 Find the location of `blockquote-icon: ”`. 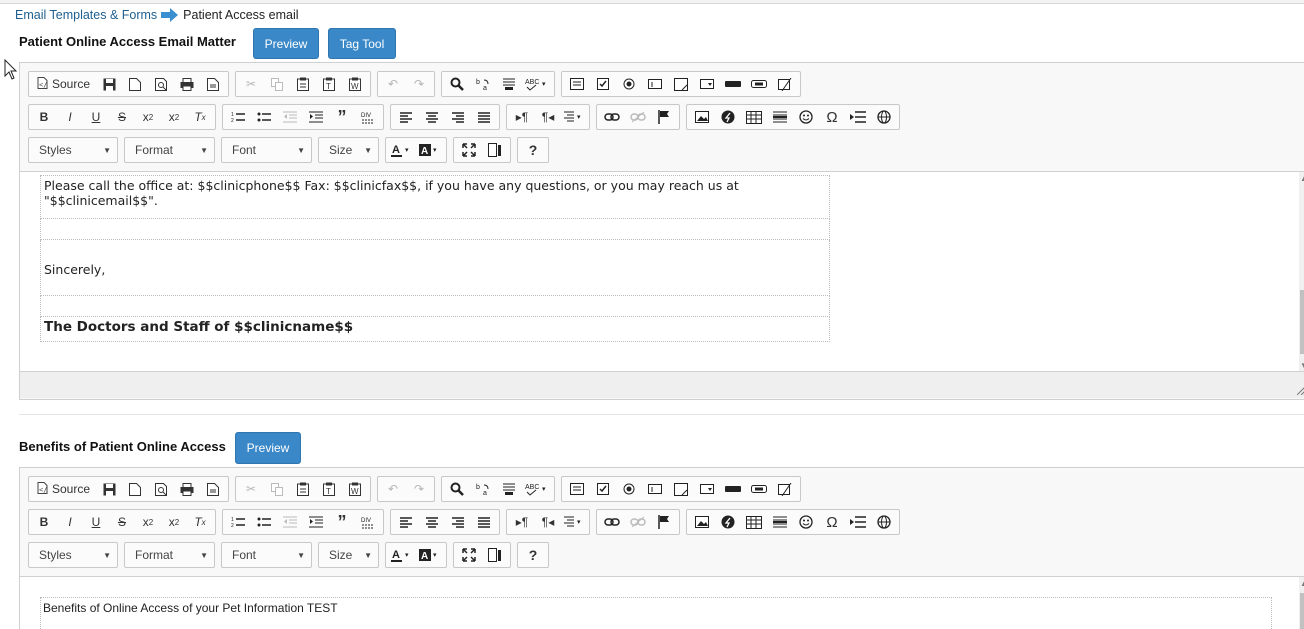

blockquote-icon: ” is located at coordinates (342, 117).